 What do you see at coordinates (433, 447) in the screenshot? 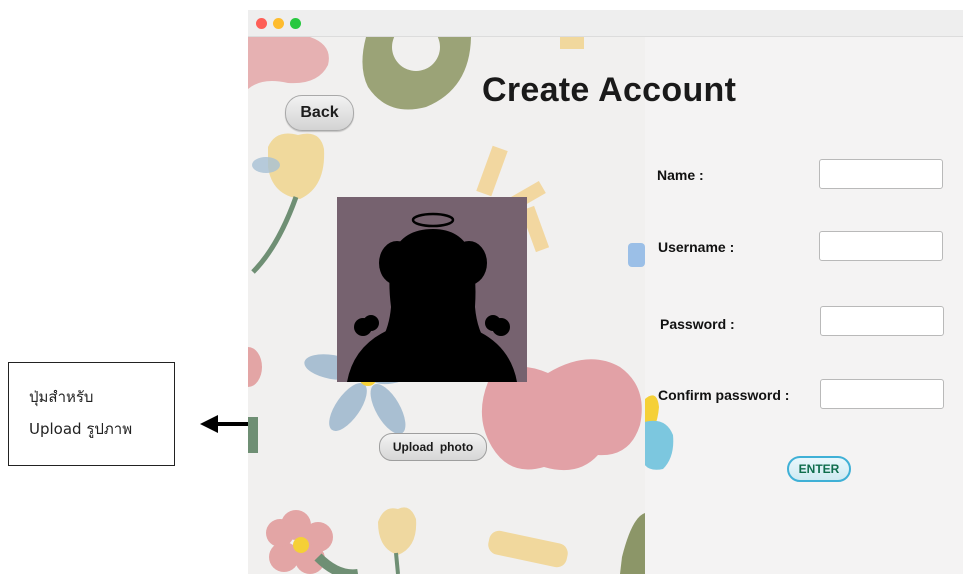
I see `upload-photo-button: Upload photo` at bounding box center [433, 447].